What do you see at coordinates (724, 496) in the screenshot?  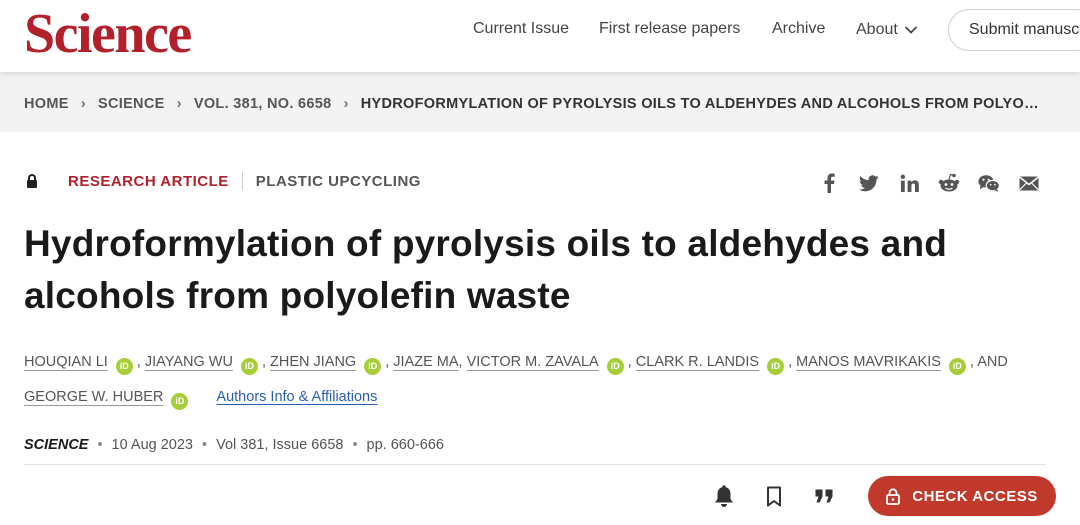 I see `bell-icon` at bounding box center [724, 496].